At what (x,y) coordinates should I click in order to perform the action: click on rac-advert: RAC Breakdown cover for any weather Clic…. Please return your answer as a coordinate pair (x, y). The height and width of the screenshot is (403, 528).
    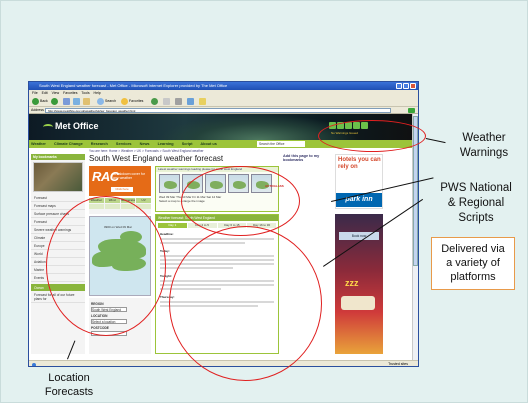
    Looking at the image, I should click on (120, 181).